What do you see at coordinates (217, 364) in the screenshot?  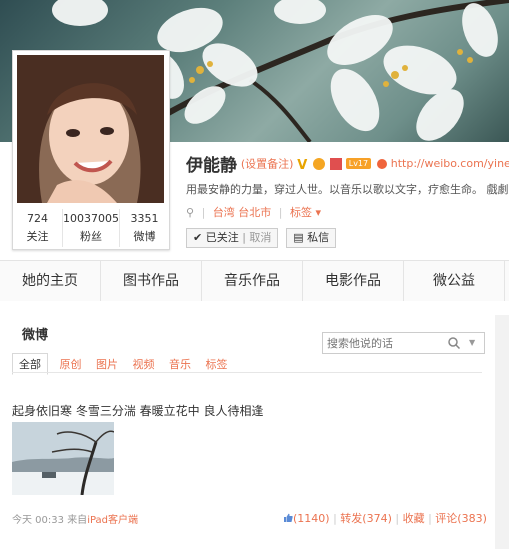 I see `filter-tags: 标签` at bounding box center [217, 364].